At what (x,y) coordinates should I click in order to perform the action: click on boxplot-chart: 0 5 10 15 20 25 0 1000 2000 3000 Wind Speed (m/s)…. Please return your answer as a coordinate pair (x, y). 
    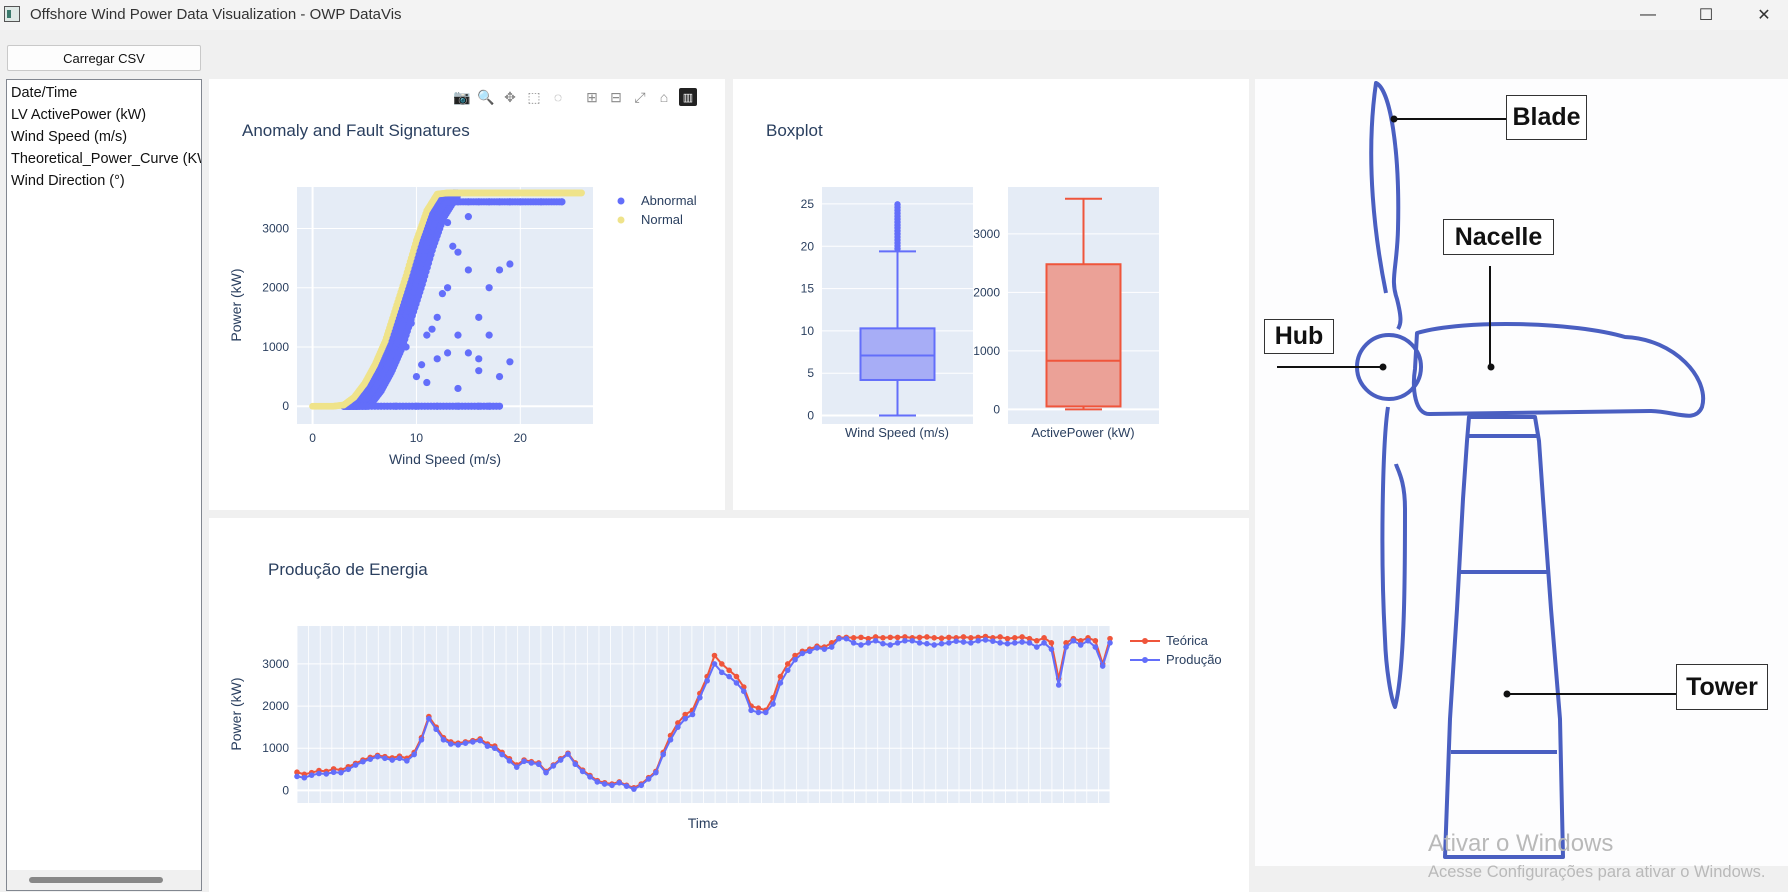
    Looking at the image, I should click on (991, 294).